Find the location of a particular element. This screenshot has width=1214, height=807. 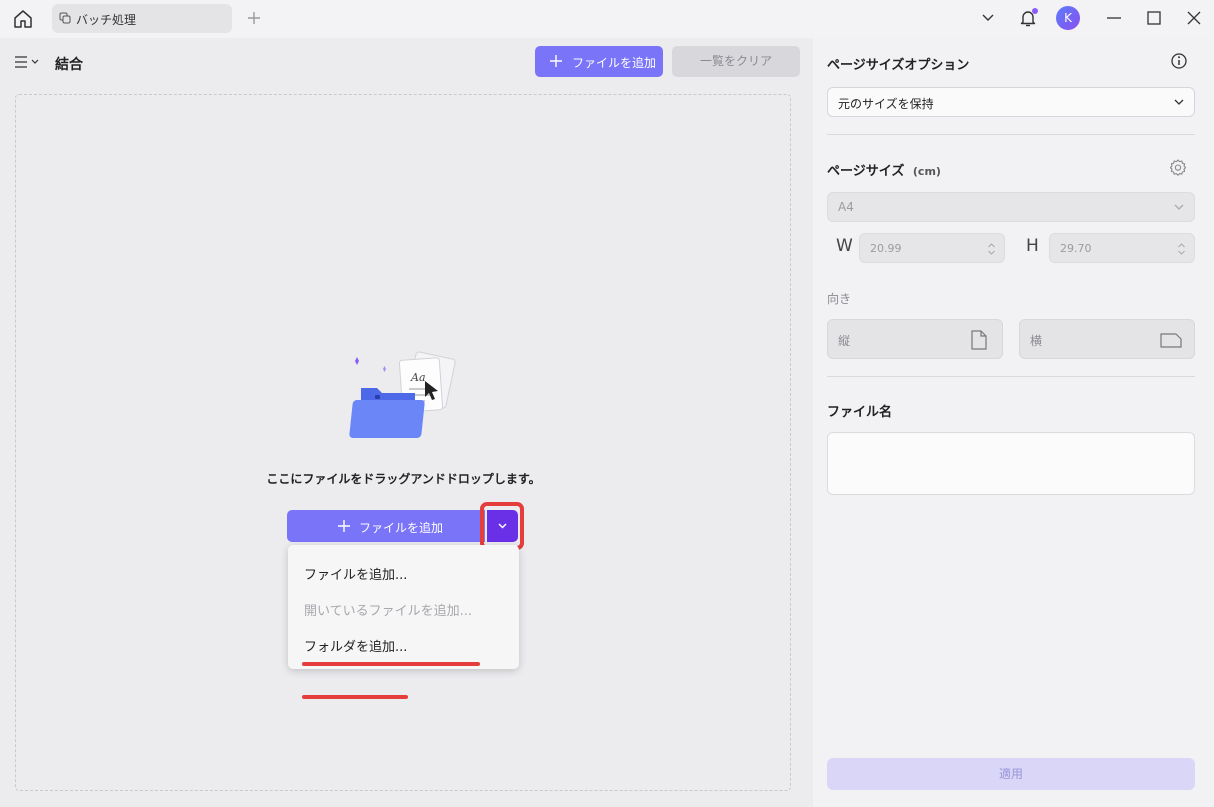

file-name-heading: ファイル名 is located at coordinates (860, 412).